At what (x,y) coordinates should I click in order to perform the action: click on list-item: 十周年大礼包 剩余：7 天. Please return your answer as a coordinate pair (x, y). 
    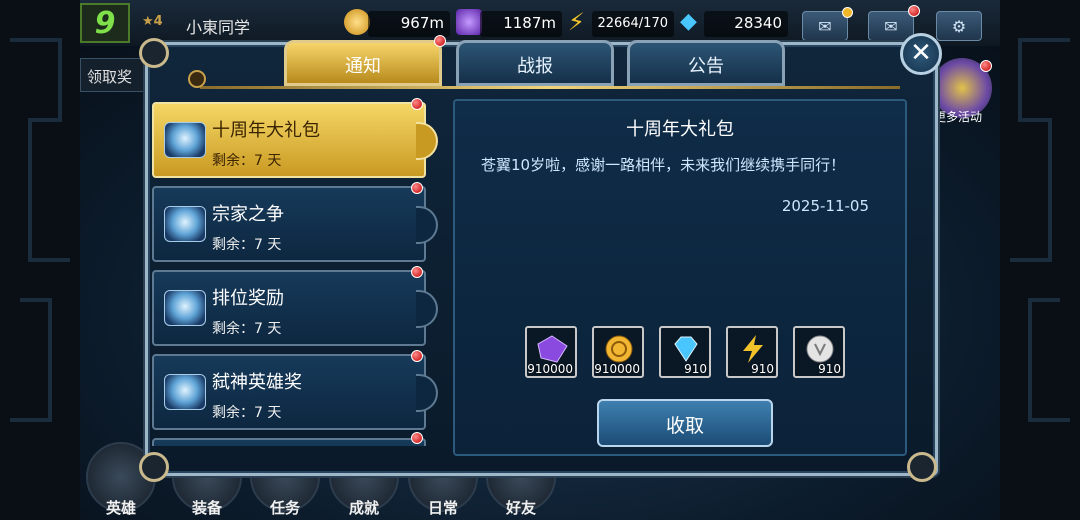
    Looking at the image, I should click on (295, 140).